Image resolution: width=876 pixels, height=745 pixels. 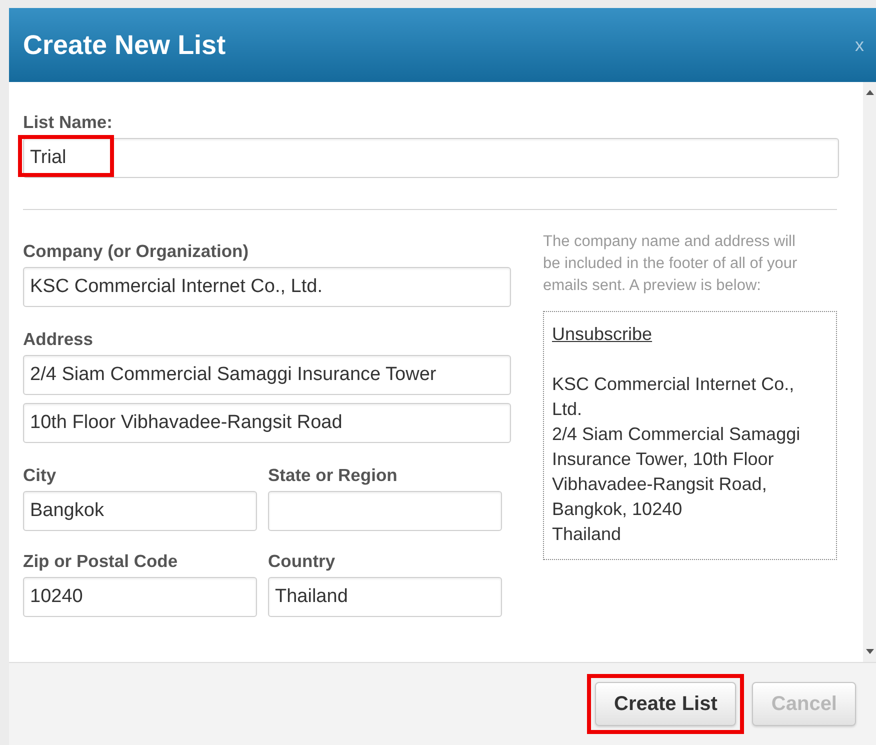 I want to click on text-field: Bangkok, so click(x=140, y=511).